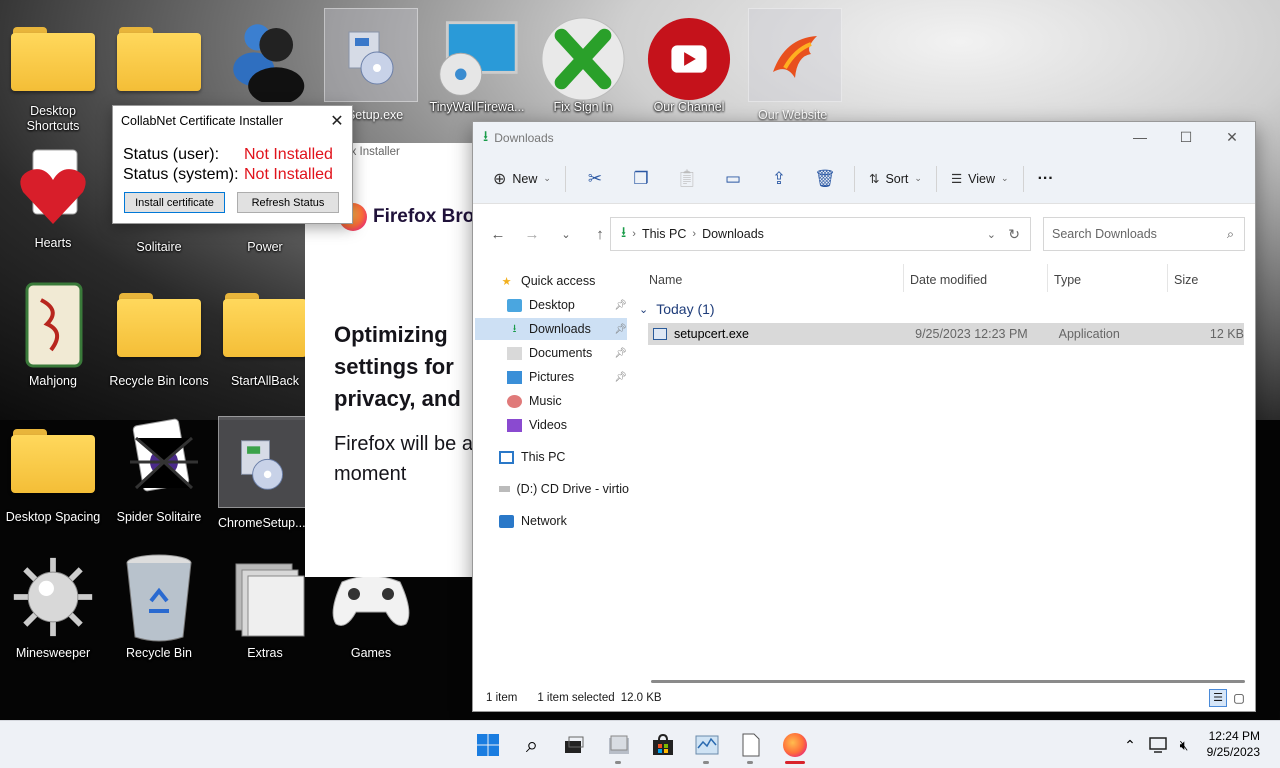 The width and height of the screenshot is (1280, 768). What do you see at coordinates (159, 341) in the screenshot?
I see `recycle-bin-icons-folder: Recycle Bin Icons` at bounding box center [159, 341].